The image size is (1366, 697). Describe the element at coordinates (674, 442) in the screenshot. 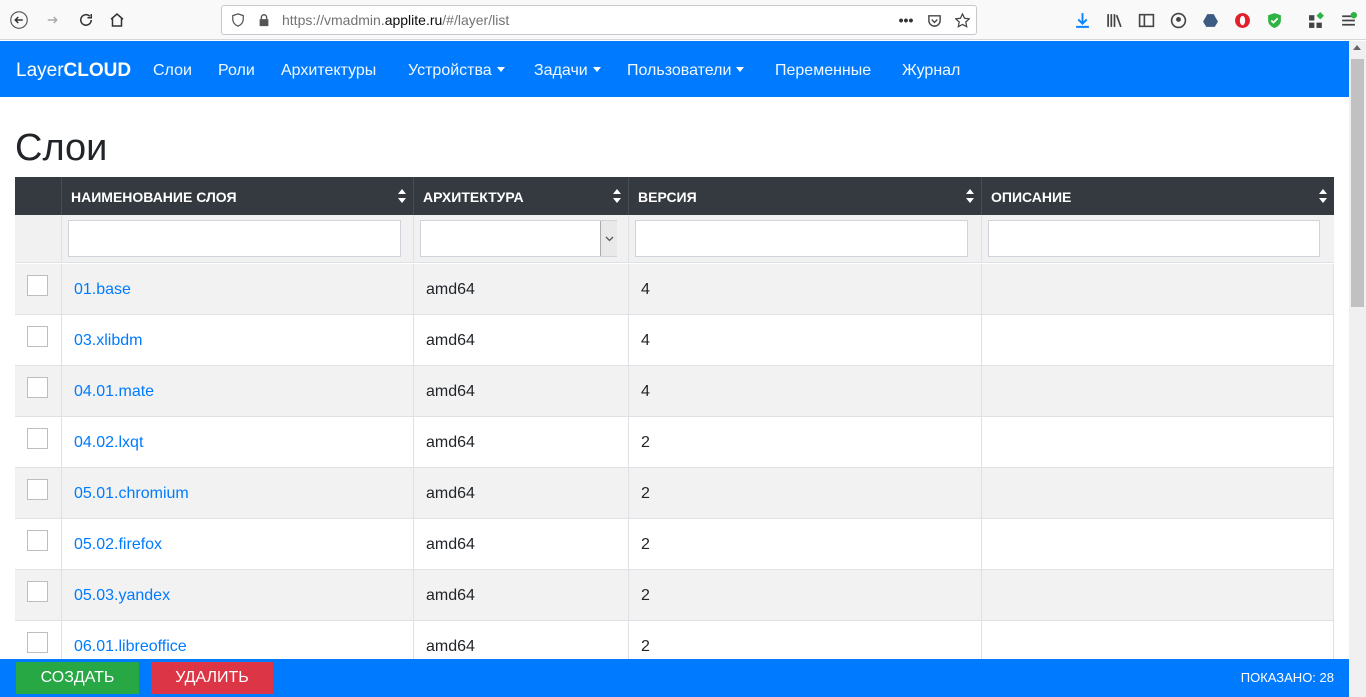

I see `table-row: 04.02.lxqt amd64 2` at that location.